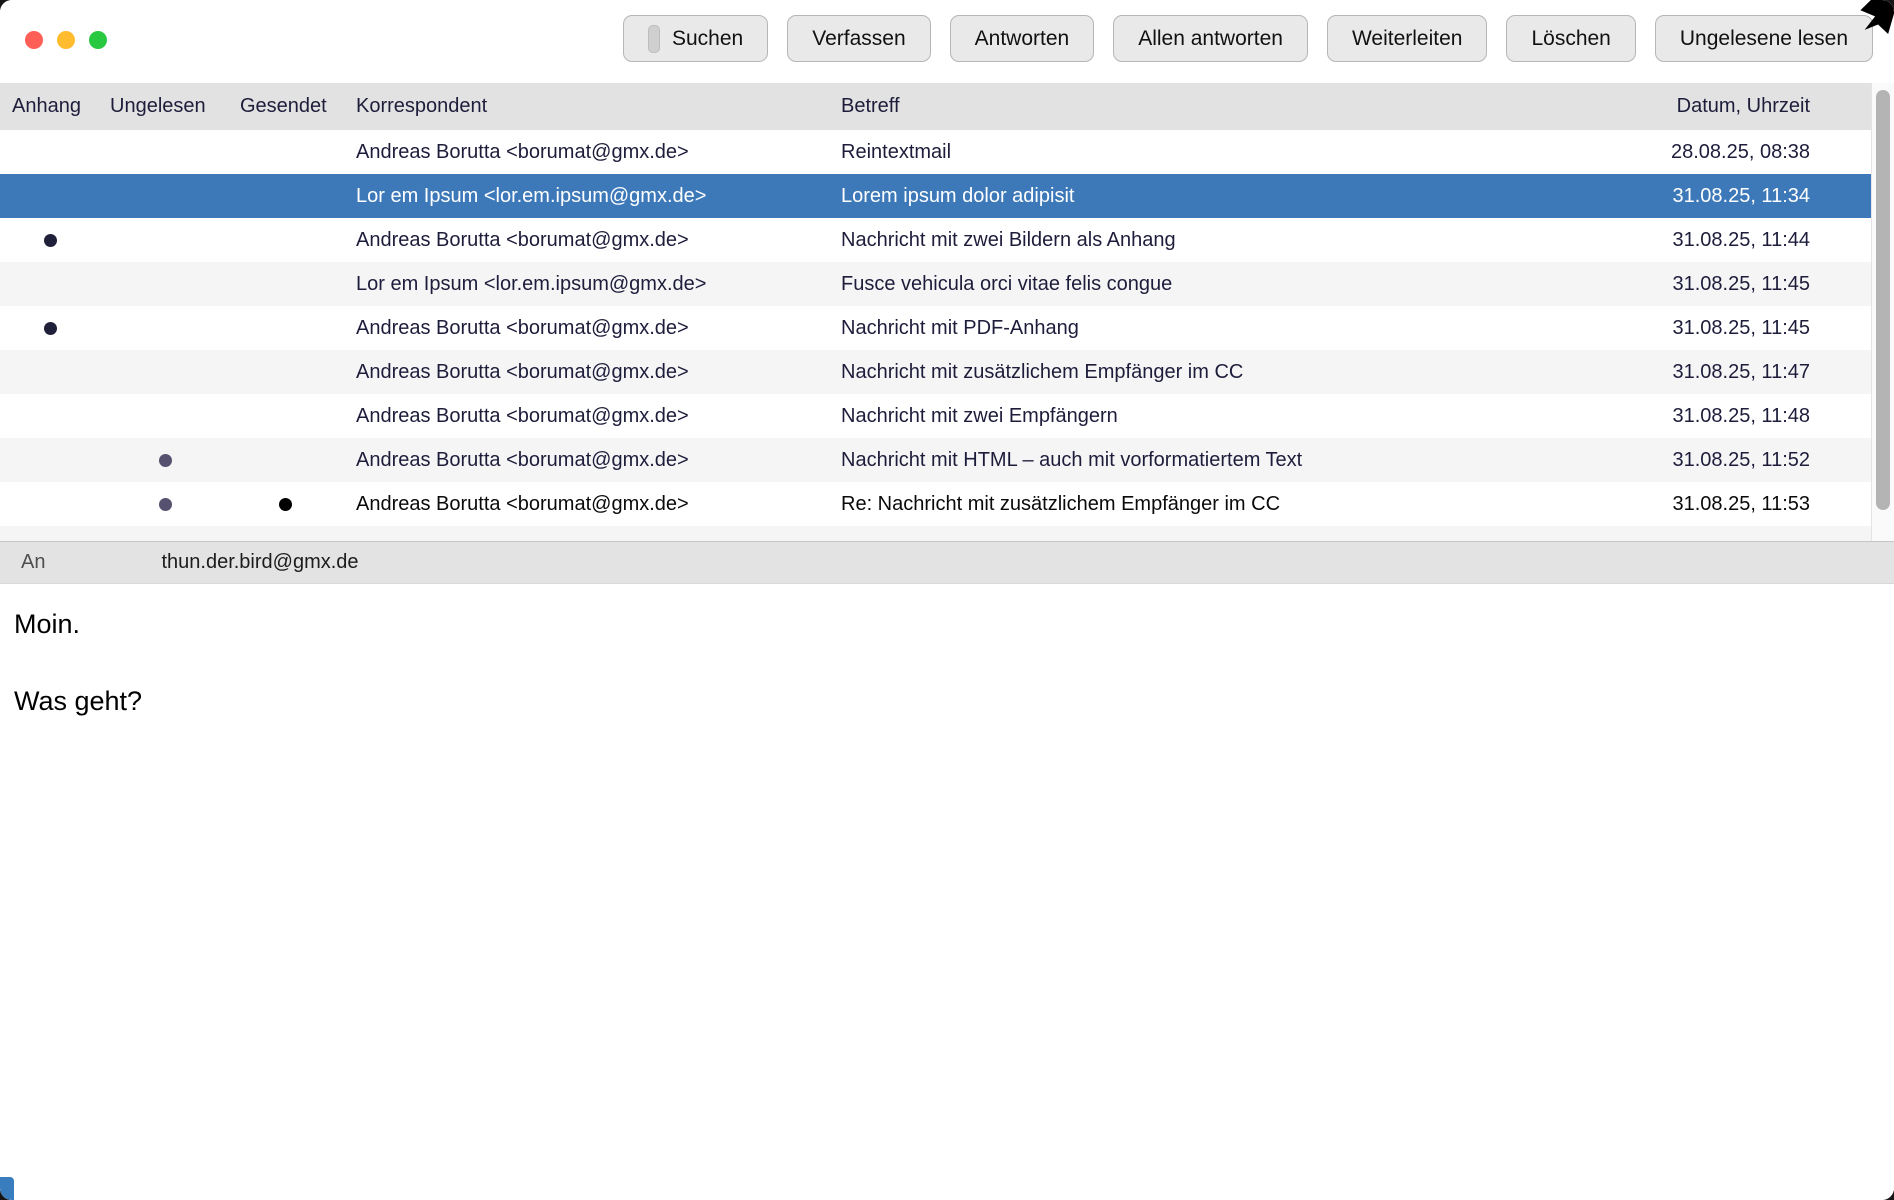  I want to click on unread-indicator-icon, so click(165, 460).